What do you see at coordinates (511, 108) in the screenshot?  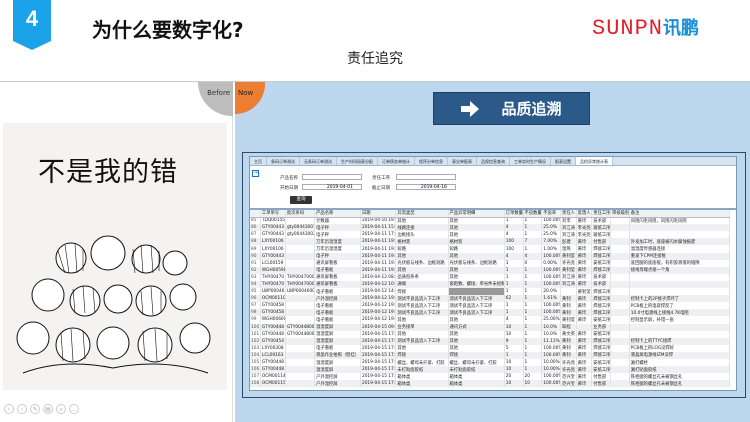 I see `quality-trace-button: 品质追溯` at bounding box center [511, 108].